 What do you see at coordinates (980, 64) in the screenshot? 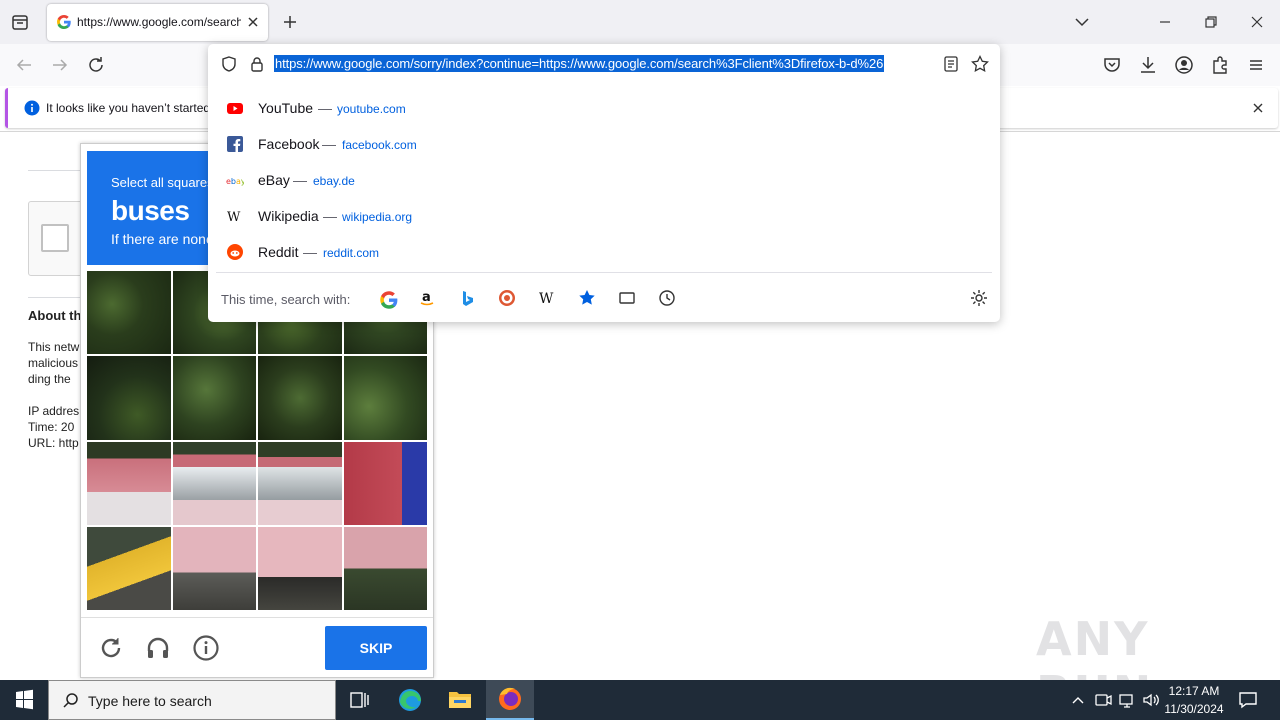
I see `bookmark-star-icon` at bounding box center [980, 64].